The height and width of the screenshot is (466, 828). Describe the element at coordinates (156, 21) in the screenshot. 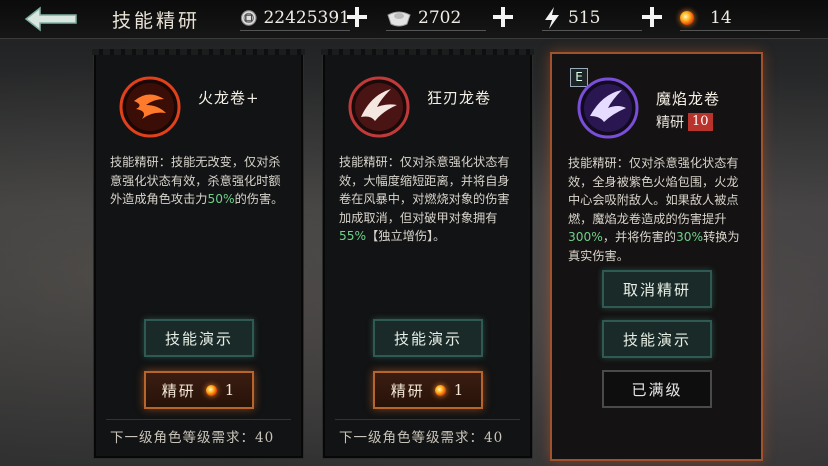

I see `page-title: 技能精研` at that location.